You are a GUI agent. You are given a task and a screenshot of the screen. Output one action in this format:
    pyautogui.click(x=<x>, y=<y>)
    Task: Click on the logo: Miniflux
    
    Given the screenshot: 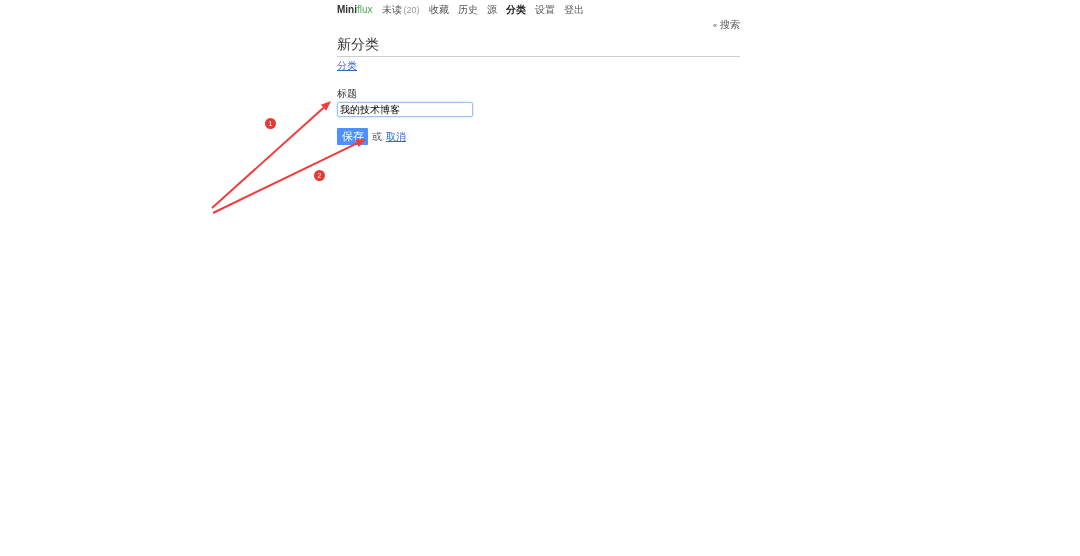 What is the action you would take?
    pyautogui.click(x=355, y=9)
    